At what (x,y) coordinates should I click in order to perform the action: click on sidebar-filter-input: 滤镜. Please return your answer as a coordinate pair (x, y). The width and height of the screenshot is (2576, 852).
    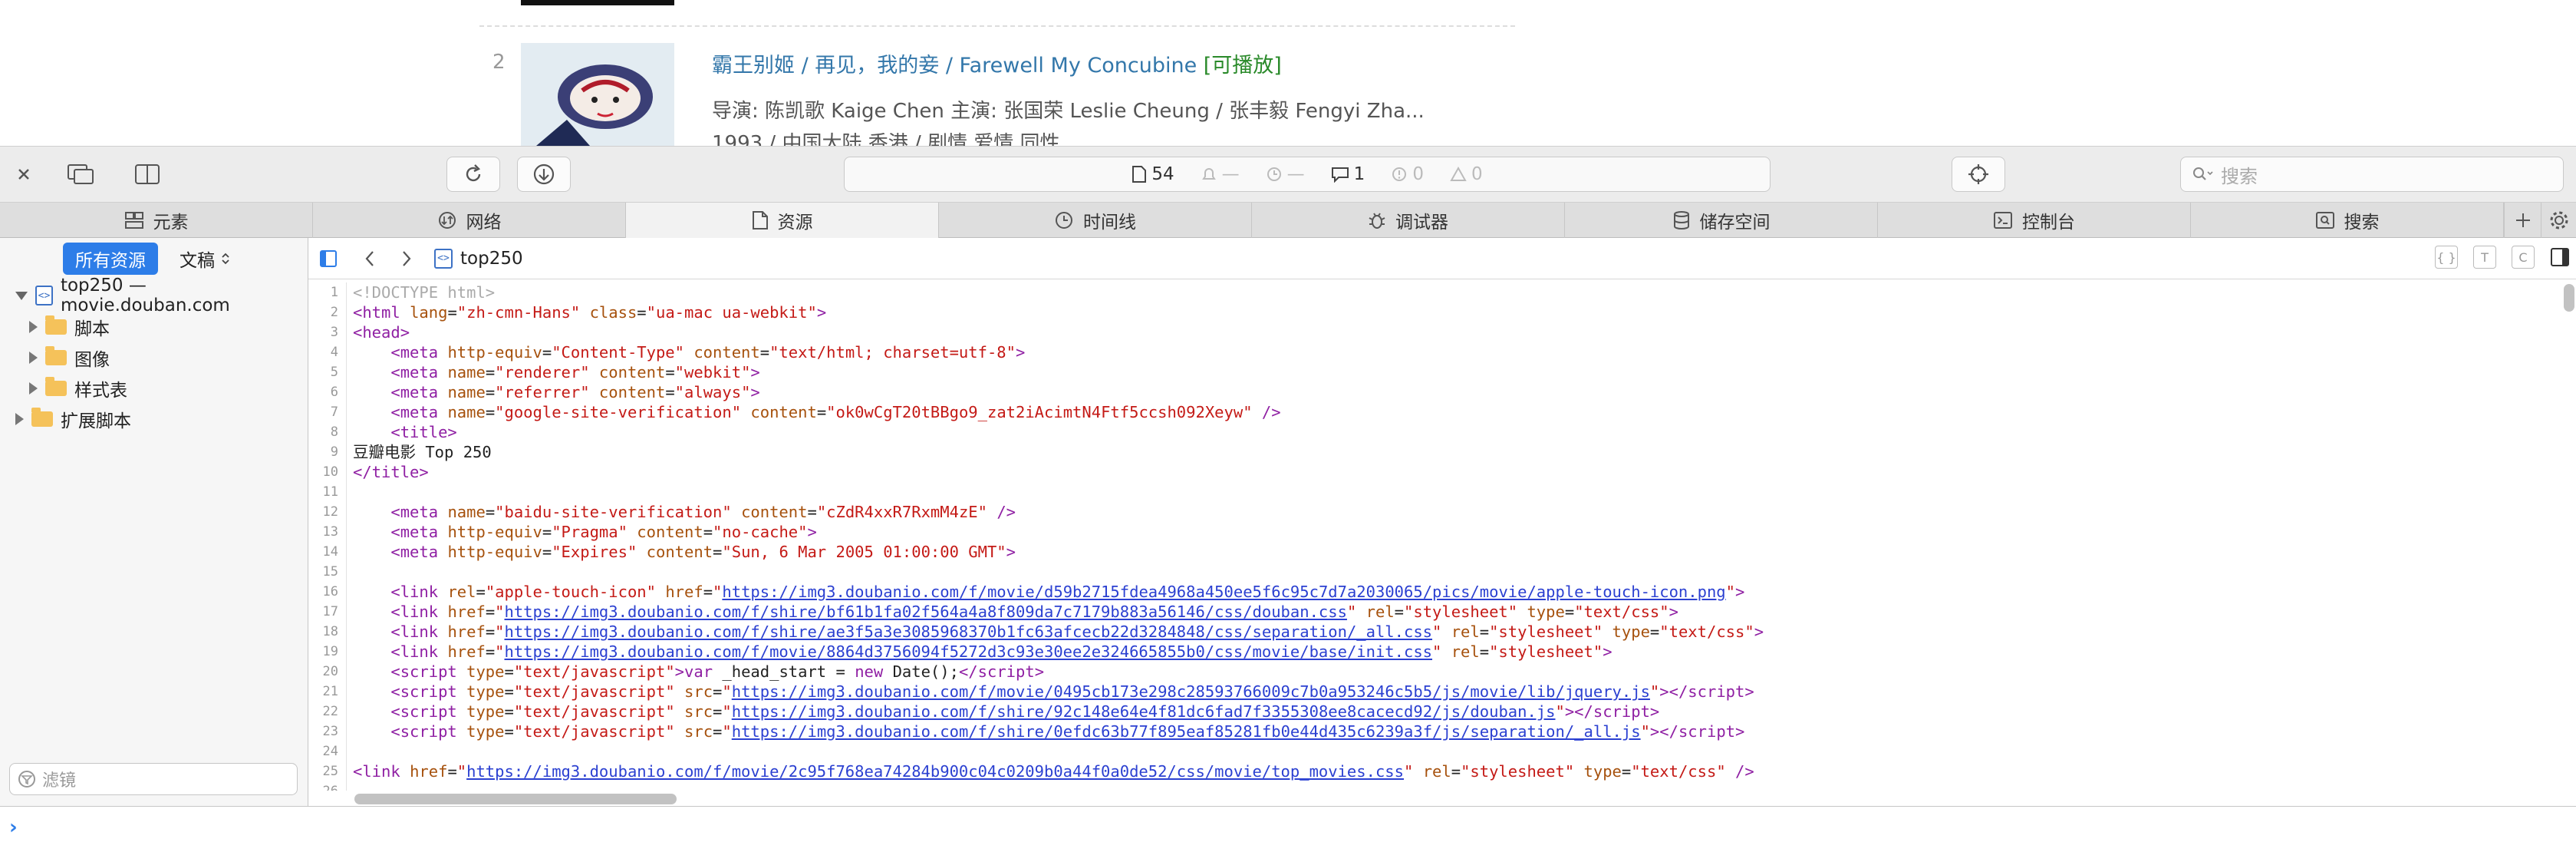
    Looking at the image, I should click on (153, 779).